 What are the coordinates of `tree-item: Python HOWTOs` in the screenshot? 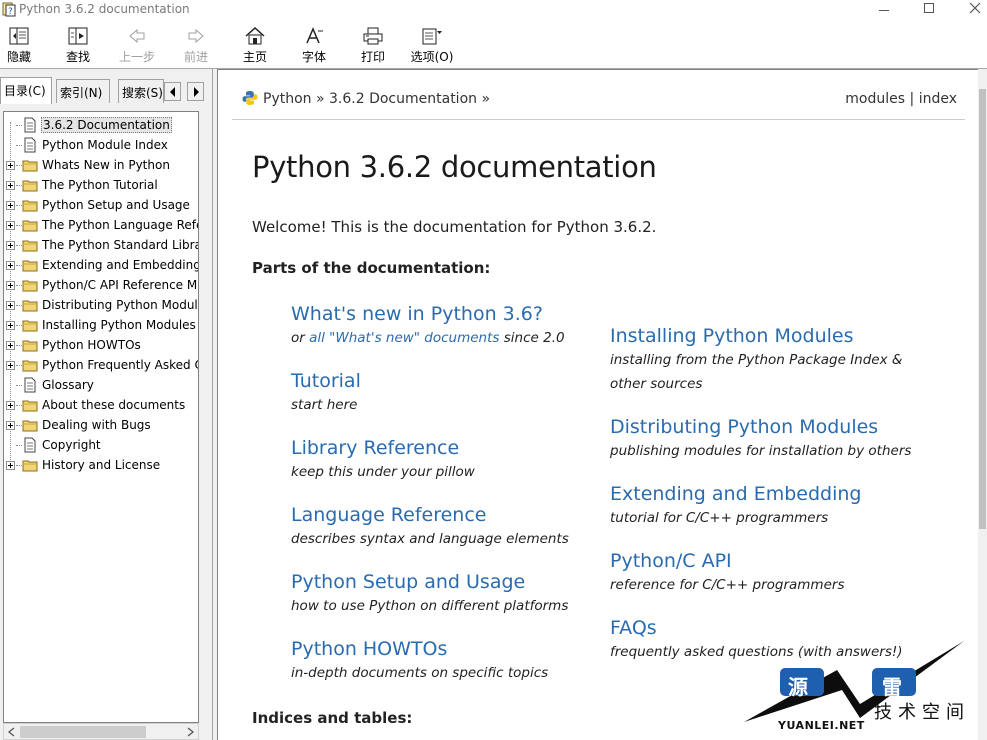 It's located at (101, 345).